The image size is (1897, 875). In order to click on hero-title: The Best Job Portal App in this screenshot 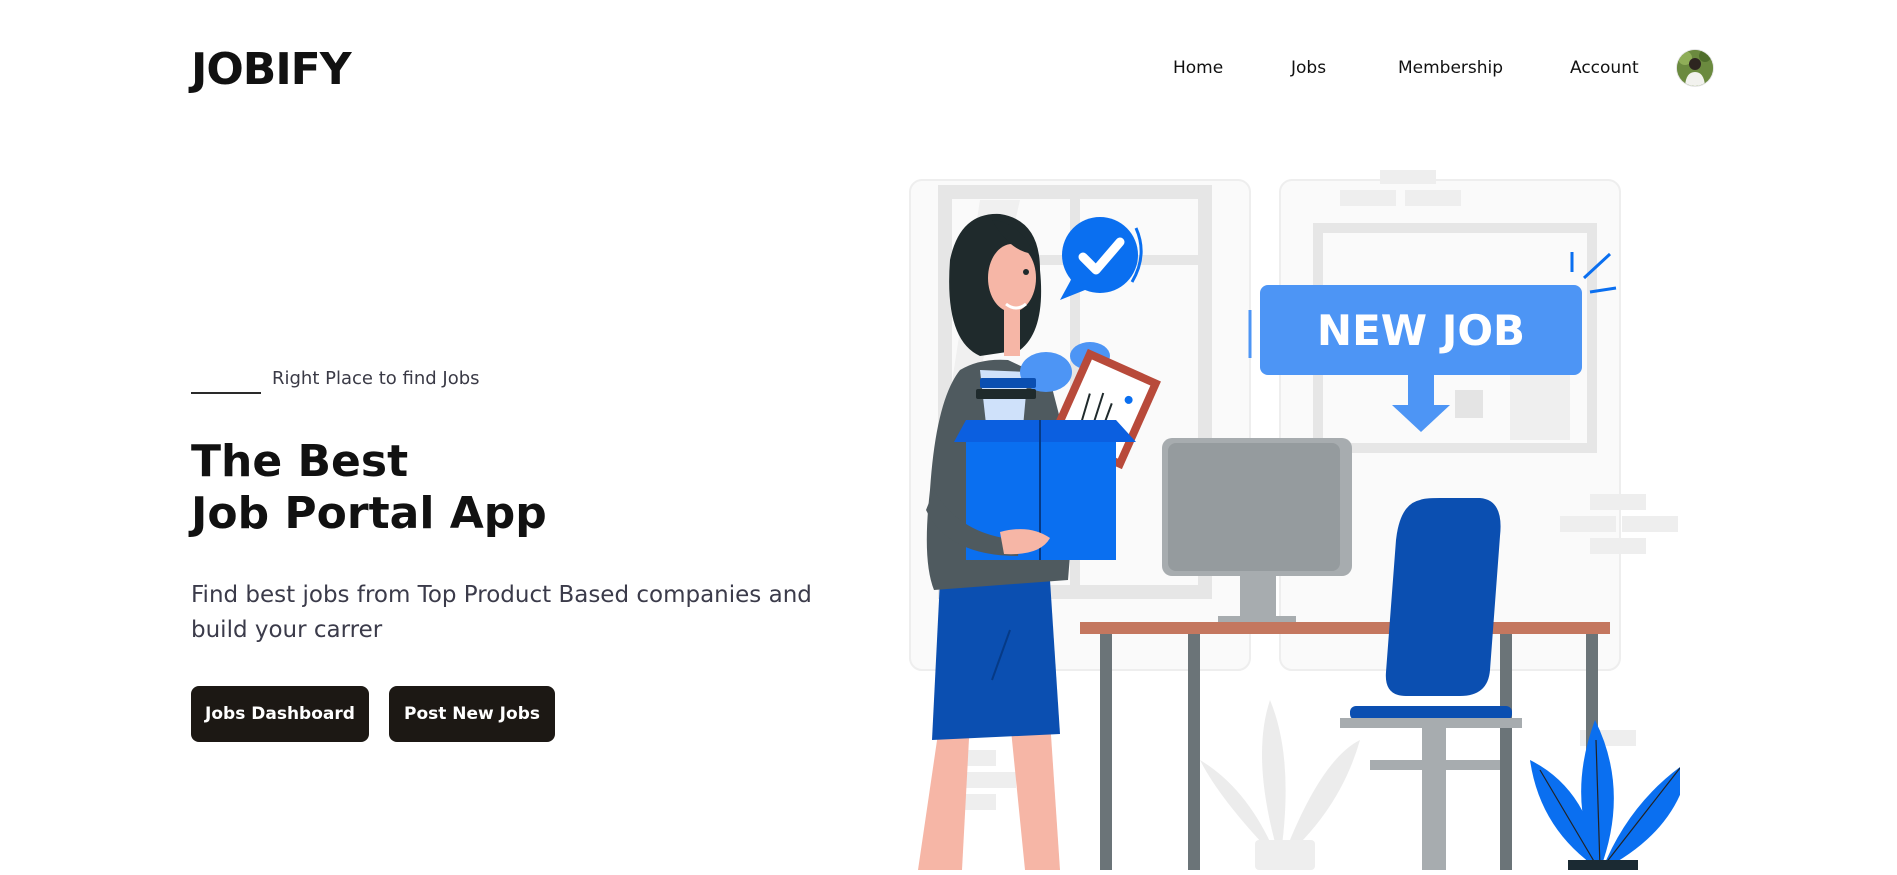, I will do `click(369, 488)`.